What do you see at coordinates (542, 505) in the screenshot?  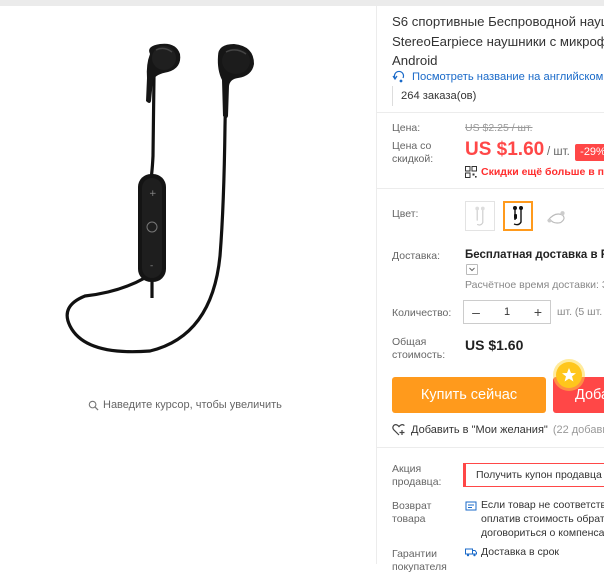 I see `returns-text-line1: Если товар не соответств` at bounding box center [542, 505].